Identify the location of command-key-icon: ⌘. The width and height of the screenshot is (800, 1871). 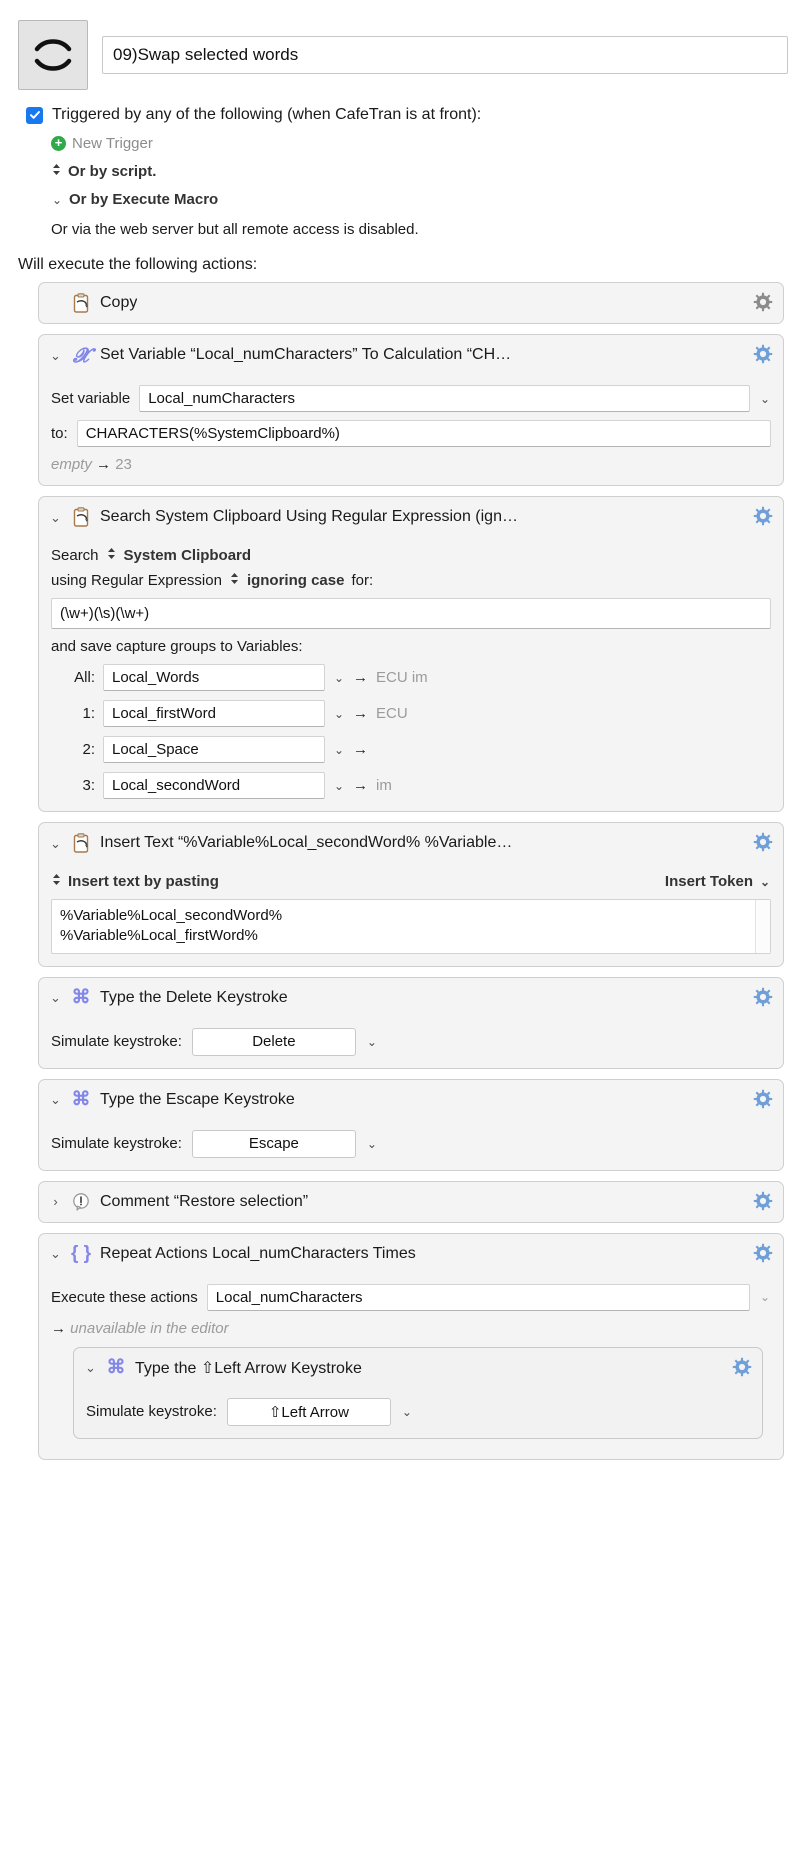
(116, 1367).